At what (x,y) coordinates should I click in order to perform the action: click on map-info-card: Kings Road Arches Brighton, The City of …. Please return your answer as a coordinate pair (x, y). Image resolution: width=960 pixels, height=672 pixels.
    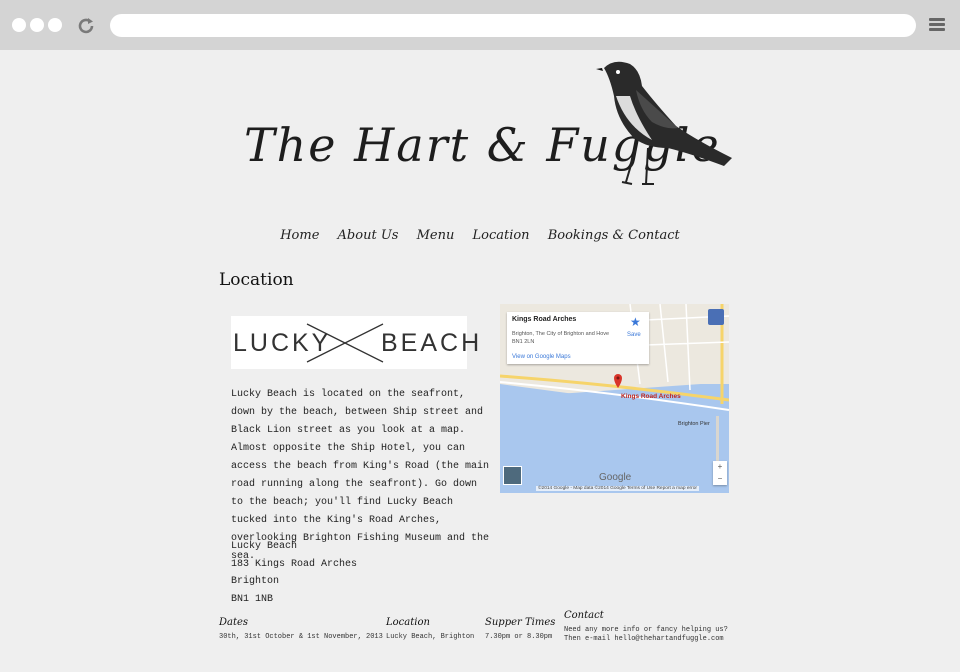
    Looking at the image, I should click on (578, 338).